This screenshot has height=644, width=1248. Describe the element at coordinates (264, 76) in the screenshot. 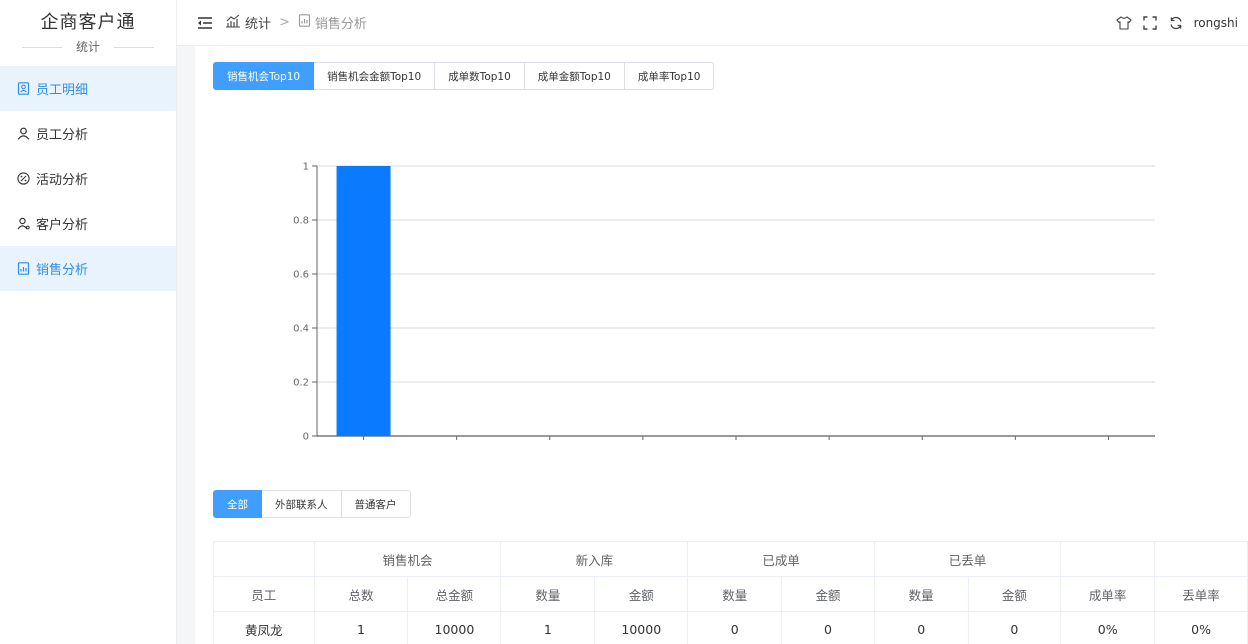

I see `tab-sales-opportunity-top10: 销售机会Top10` at that location.